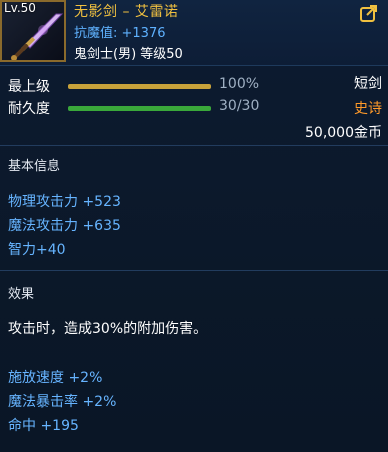 This screenshot has height=452, width=388. What do you see at coordinates (368, 109) in the screenshot?
I see `item-rarity: 史诗` at bounding box center [368, 109].